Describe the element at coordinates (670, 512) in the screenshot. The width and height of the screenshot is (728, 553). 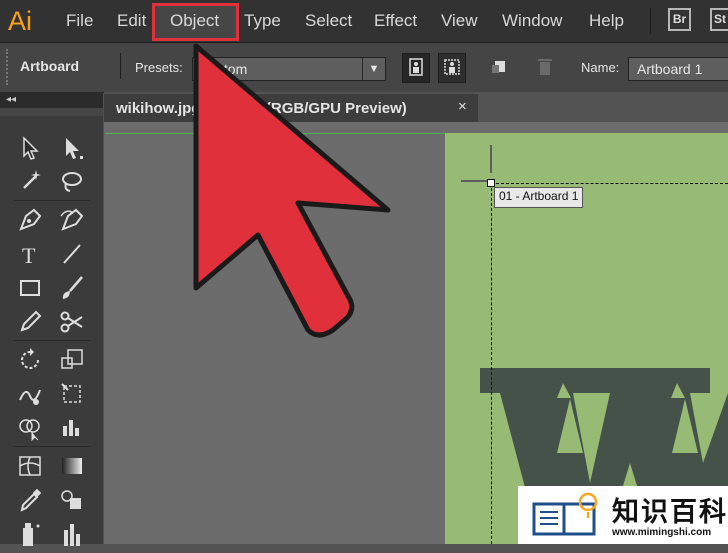
I see `watermark-title: 知识百科` at that location.